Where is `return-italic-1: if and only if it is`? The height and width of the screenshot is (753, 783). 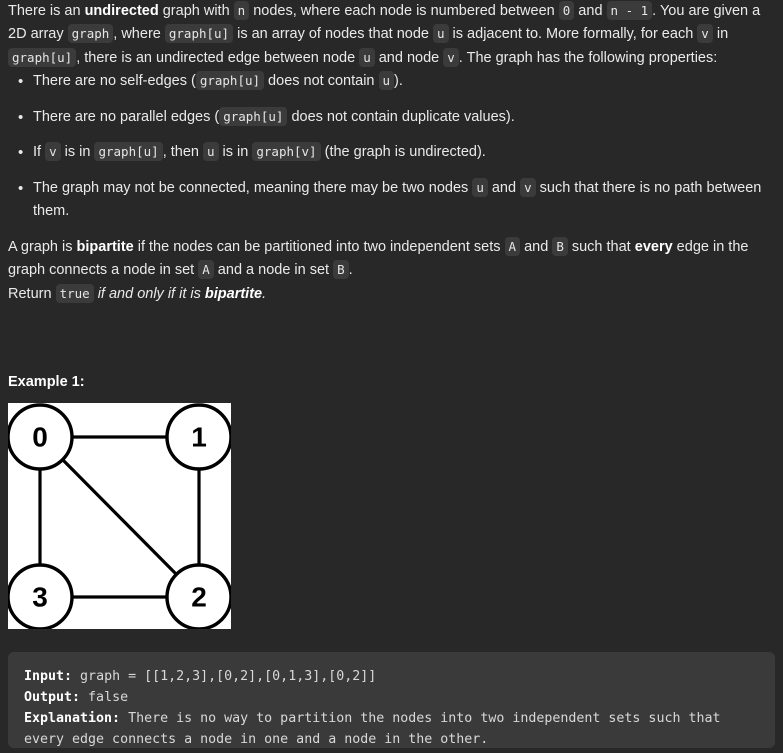
return-italic-1: if and only if it is is located at coordinates (149, 293).